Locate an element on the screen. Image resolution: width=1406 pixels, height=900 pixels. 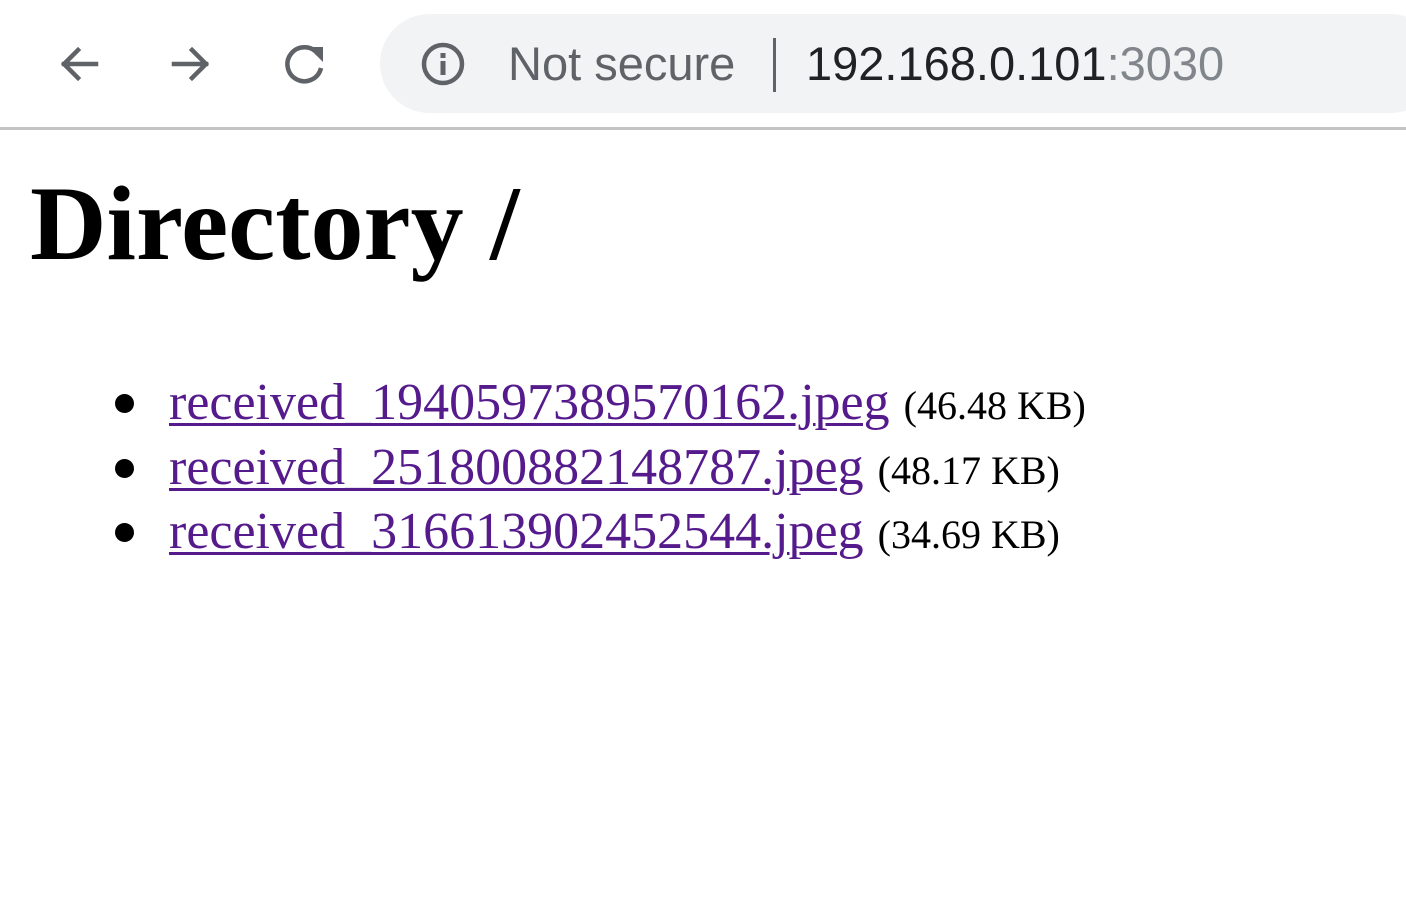
file-name: received_251800882148787.jpeg is located at coordinates (516, 467).